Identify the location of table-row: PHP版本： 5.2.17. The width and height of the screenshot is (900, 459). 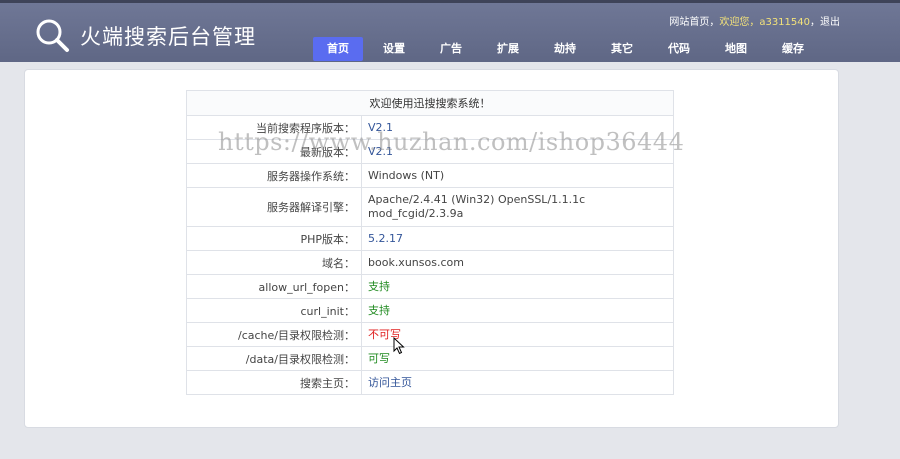
(430, 238).